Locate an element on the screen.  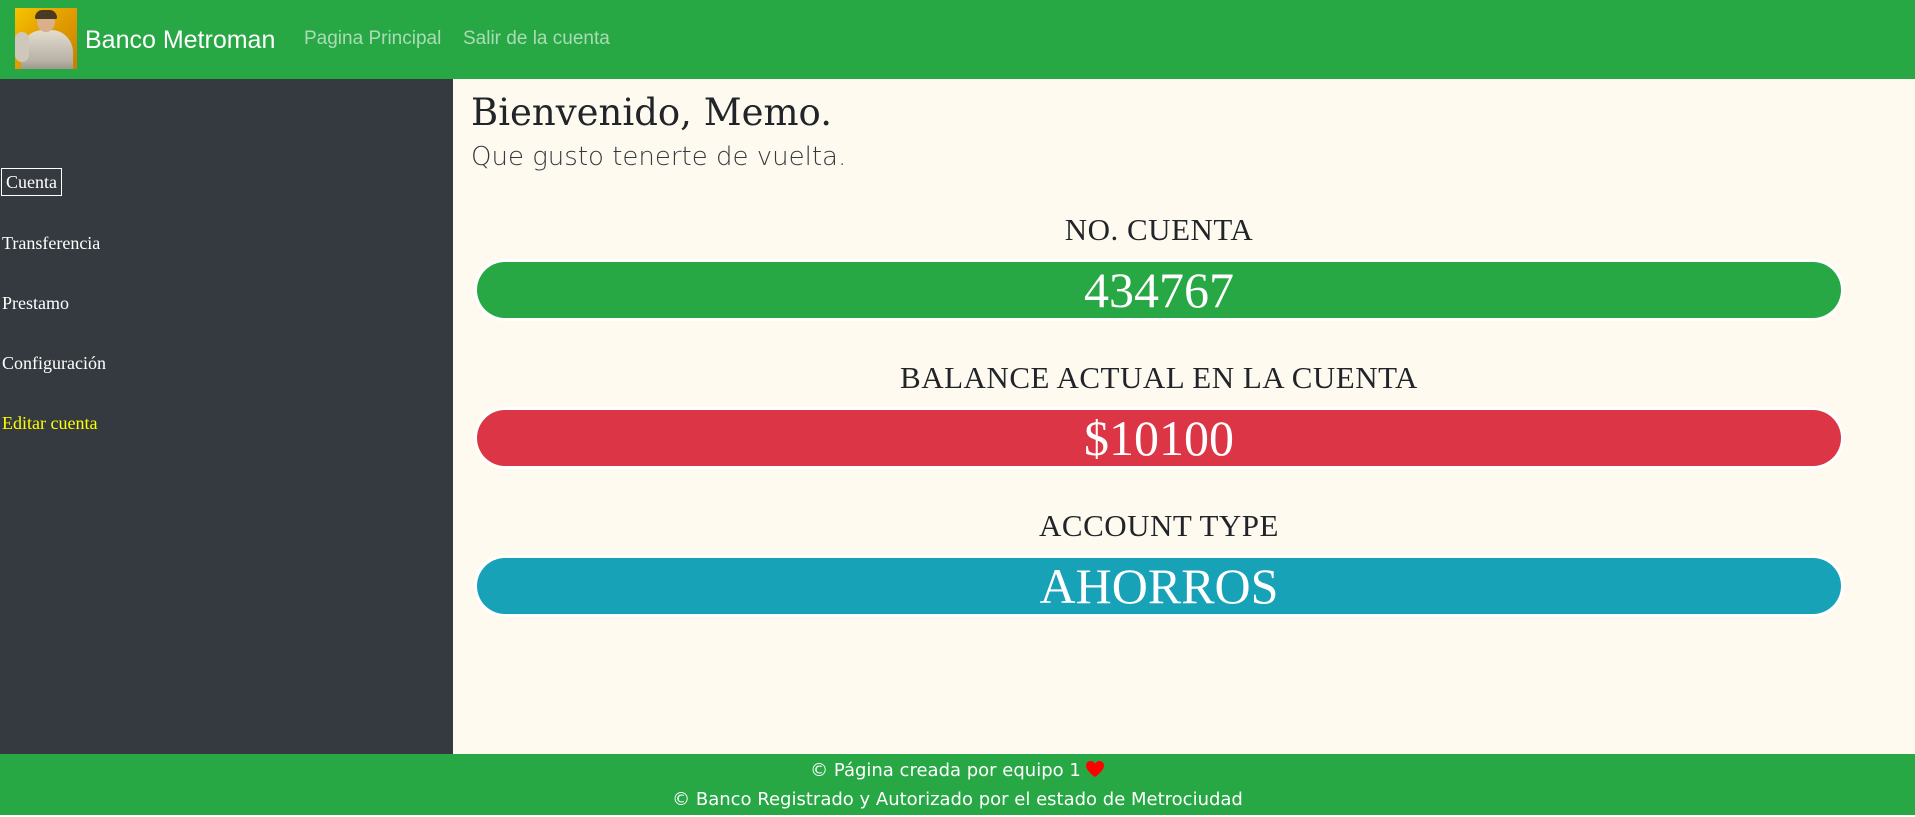
account-number-label: NO. CUENTA is located at coordinates (1159, 229).